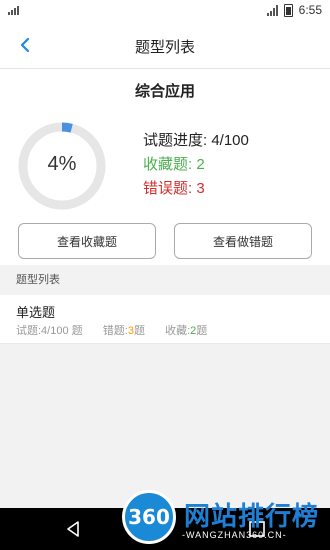  Describe the element at coordinates (310, 10) in the screenshot. I see `status-time: 6:55` at that location.